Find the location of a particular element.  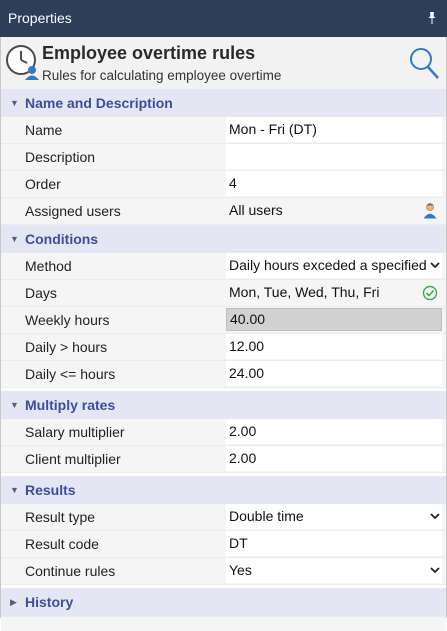

result-code-label: Result code is located at coordinates (62, 544).